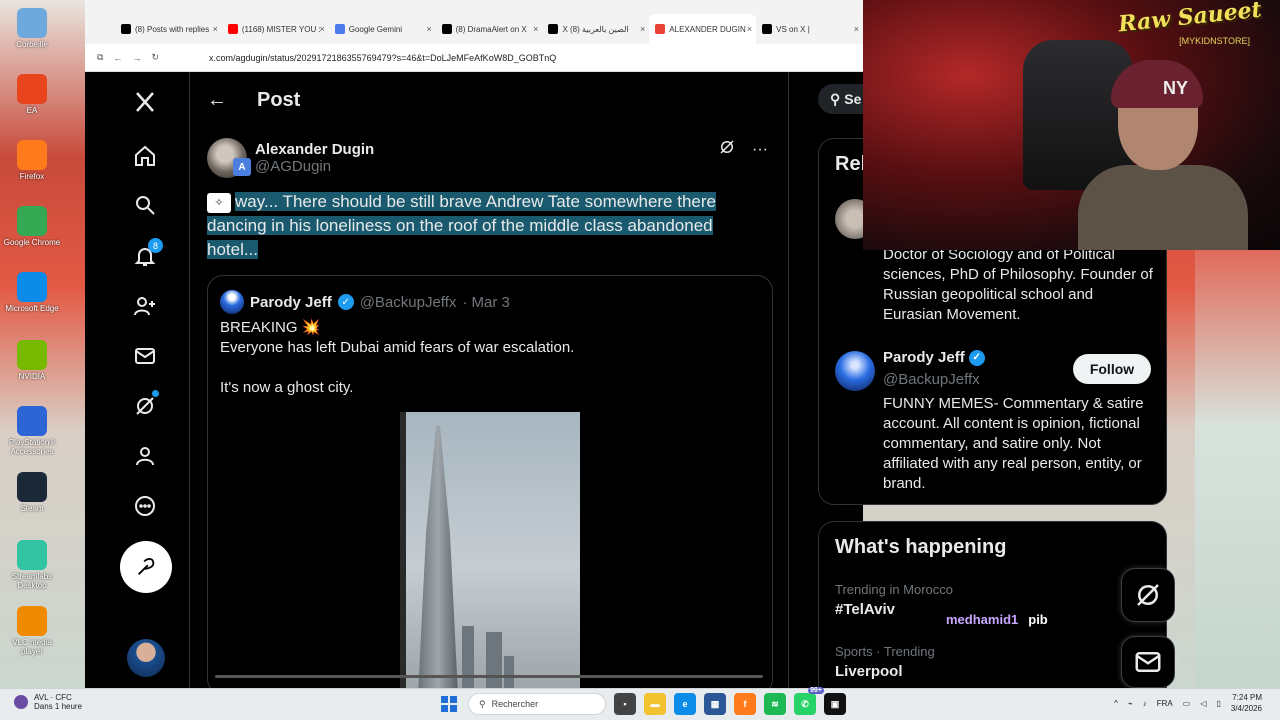 Image resolution: width=1280 pixels, height=720 pixels. What do you see at coordinates (242, 167) in the screenshot?
I see `translate-icon: A` at bounding box center [242, 167].